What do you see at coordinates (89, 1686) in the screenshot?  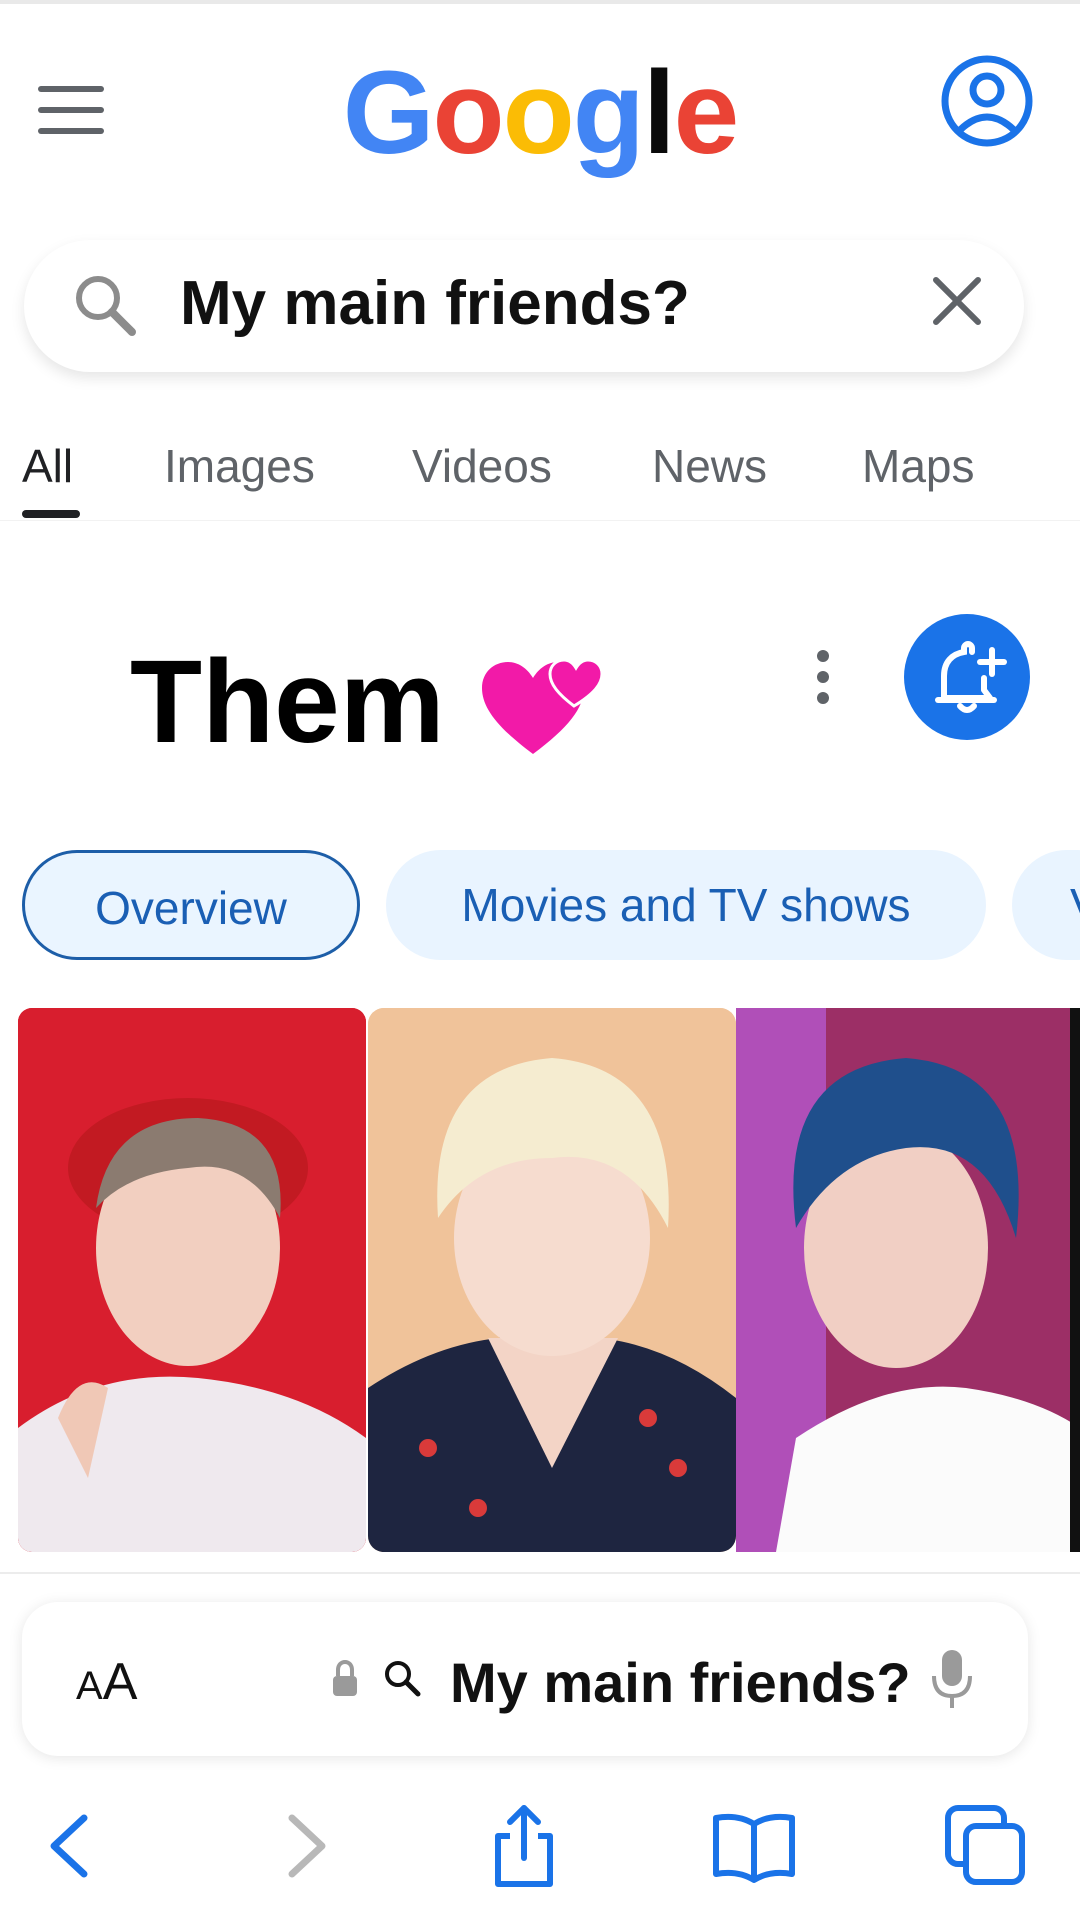 I see `text-size-small-a: A` at bounding box center [89, 1686].